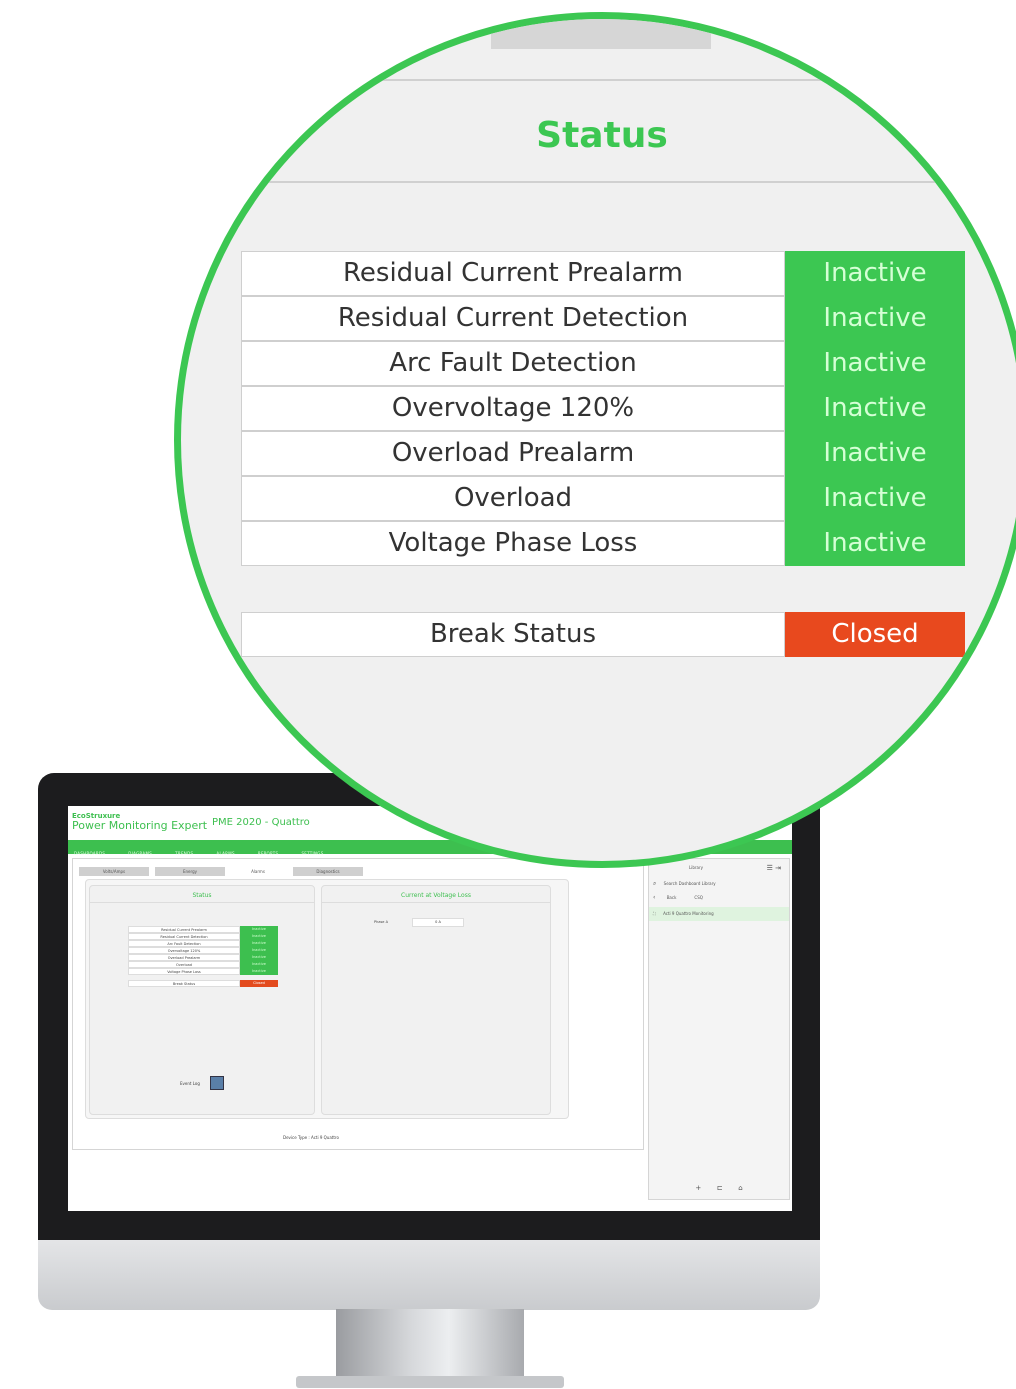 Image resolution: width=1016 pixels, height=1389 pixels. I want to click on add-icon: +, so click(698, 1188).